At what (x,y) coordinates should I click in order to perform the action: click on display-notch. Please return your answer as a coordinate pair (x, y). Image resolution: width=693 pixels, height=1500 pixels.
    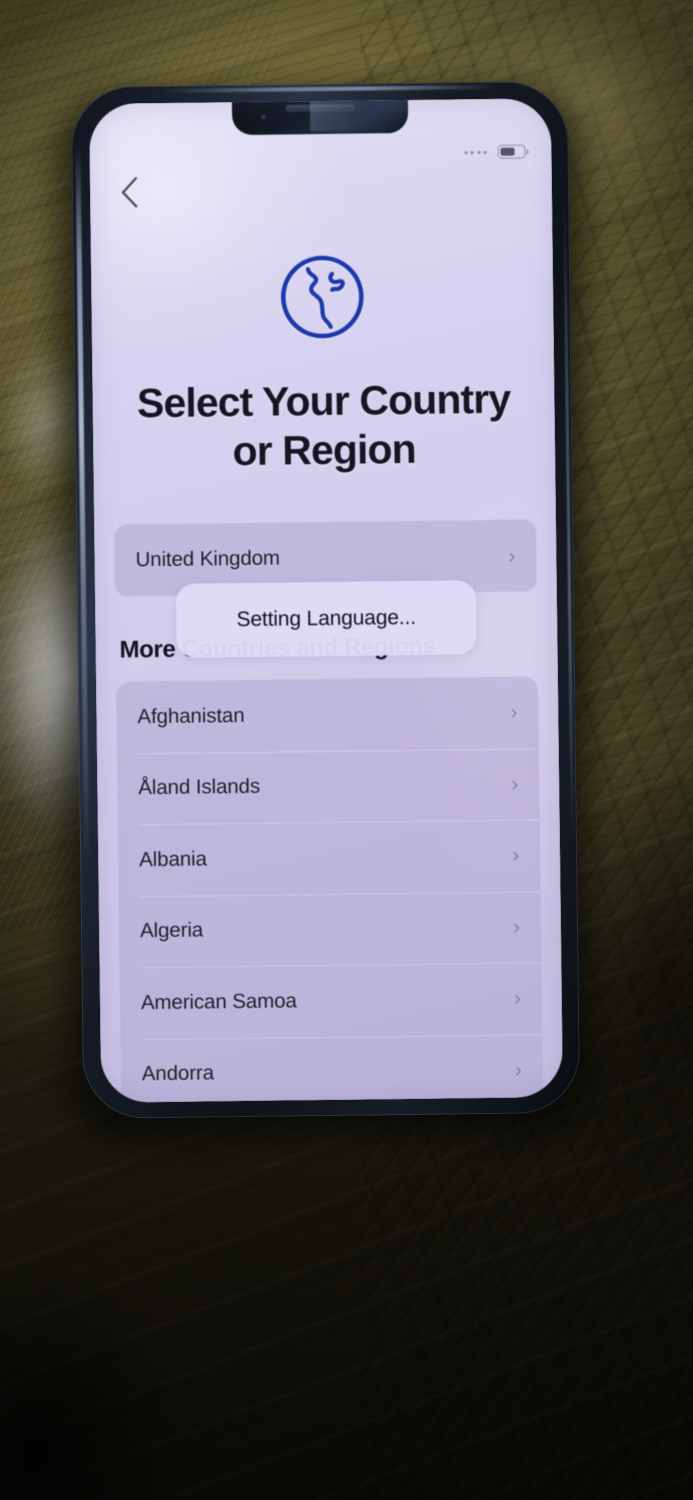
    Looking at the image, I should click on (320, 117).